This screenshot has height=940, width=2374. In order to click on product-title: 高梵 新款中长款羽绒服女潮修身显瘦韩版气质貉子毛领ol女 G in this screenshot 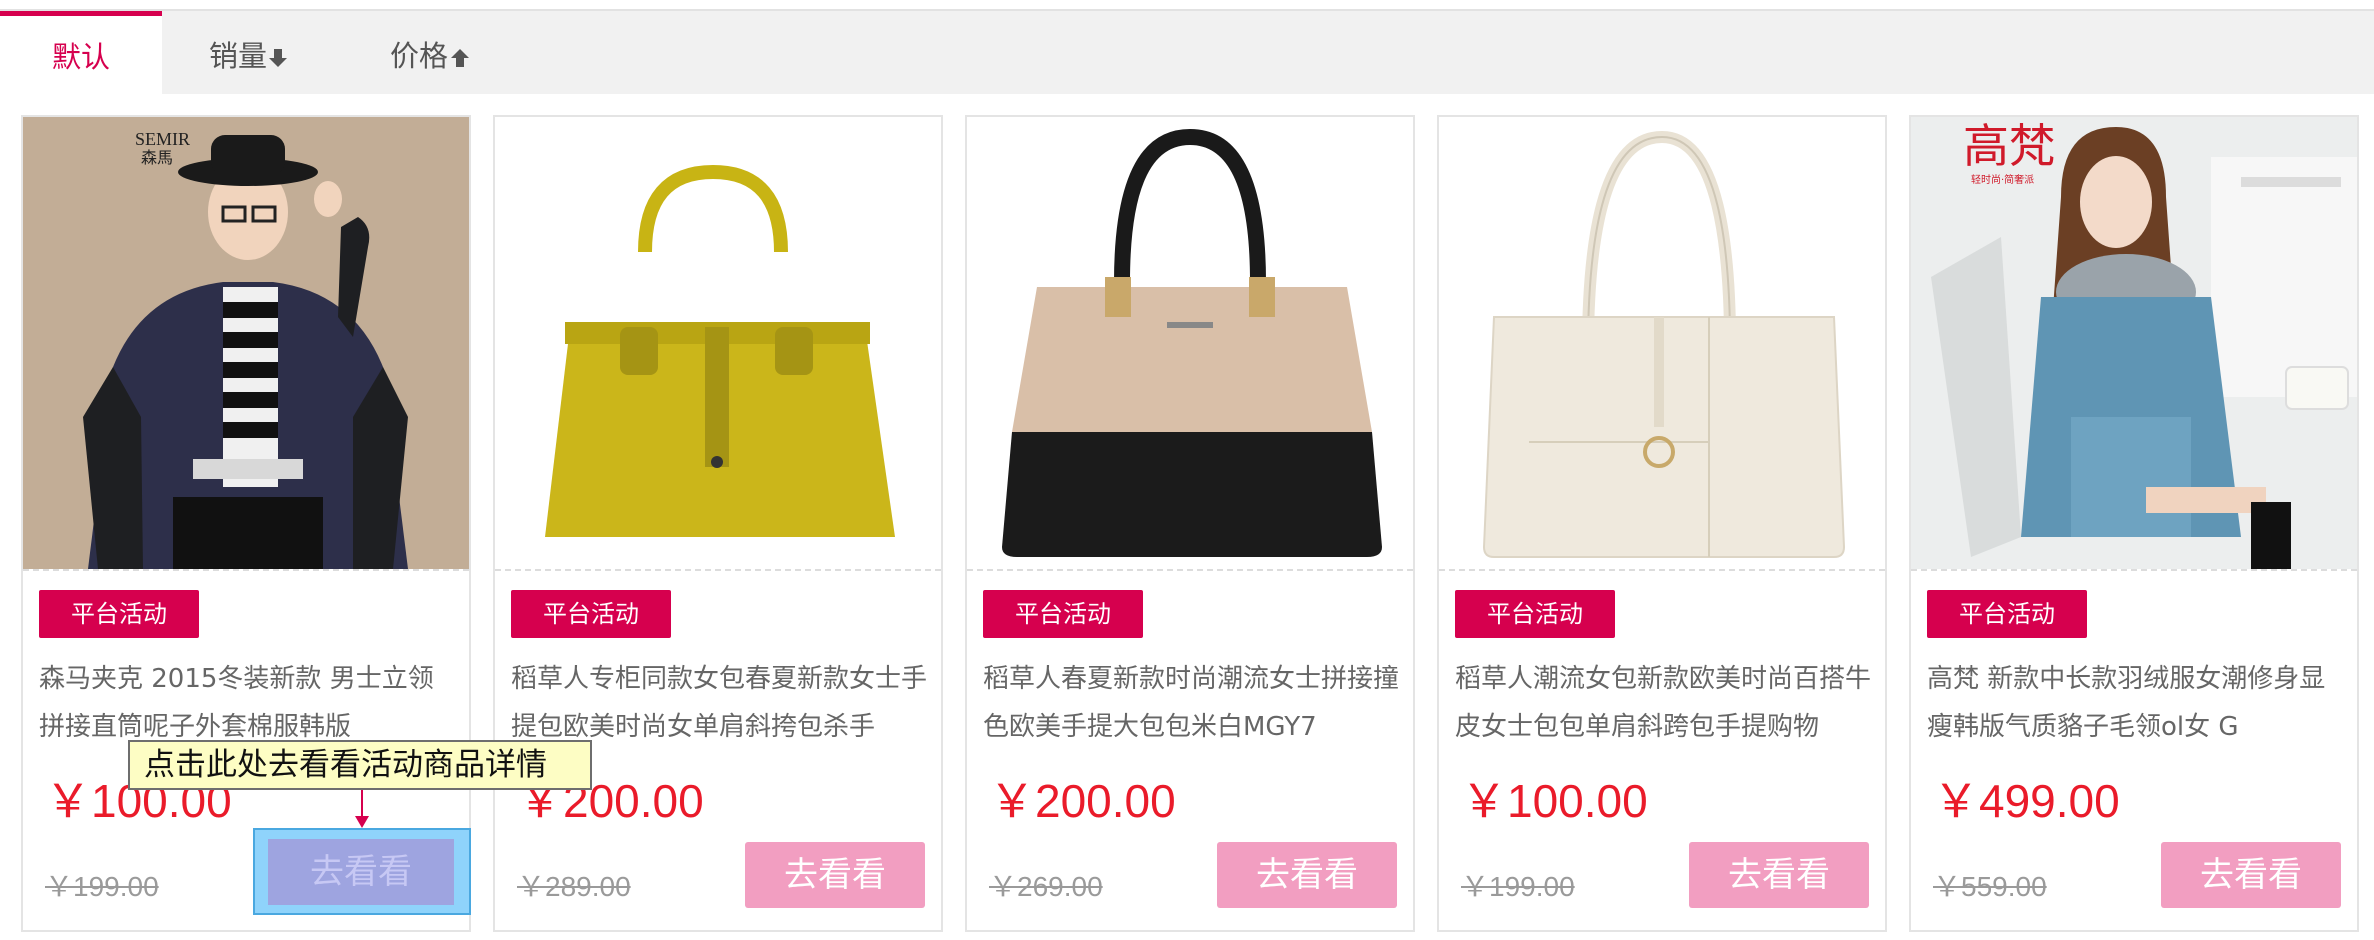, I will do `click(2137, 703)`.